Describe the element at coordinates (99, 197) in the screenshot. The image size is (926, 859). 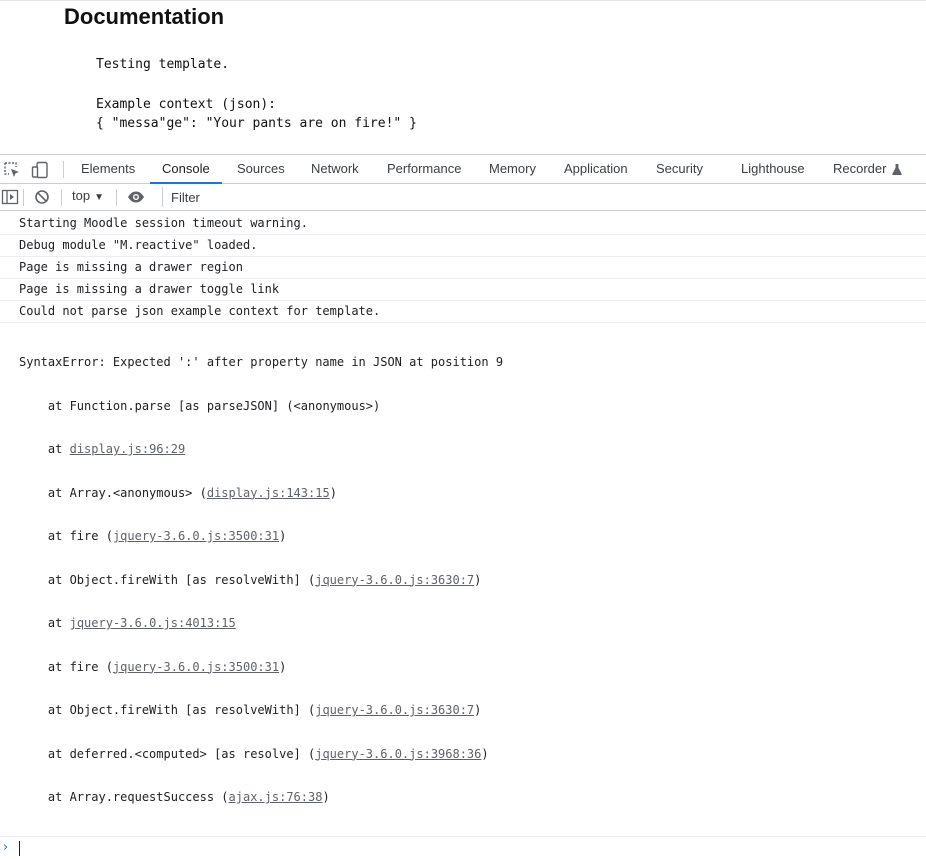
I see `dropdown-caret-icon: ▼` at that location.